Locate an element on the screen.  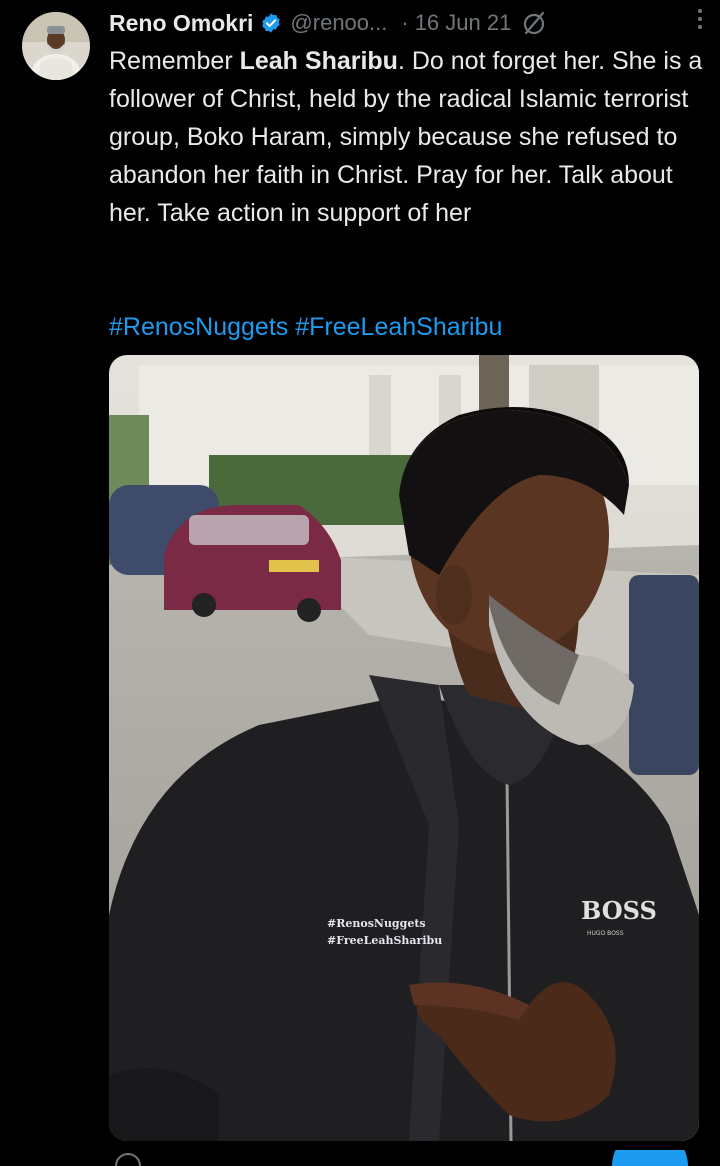
jacket-print-line1: #RenosNuggets is located at coordinates (376, 923).